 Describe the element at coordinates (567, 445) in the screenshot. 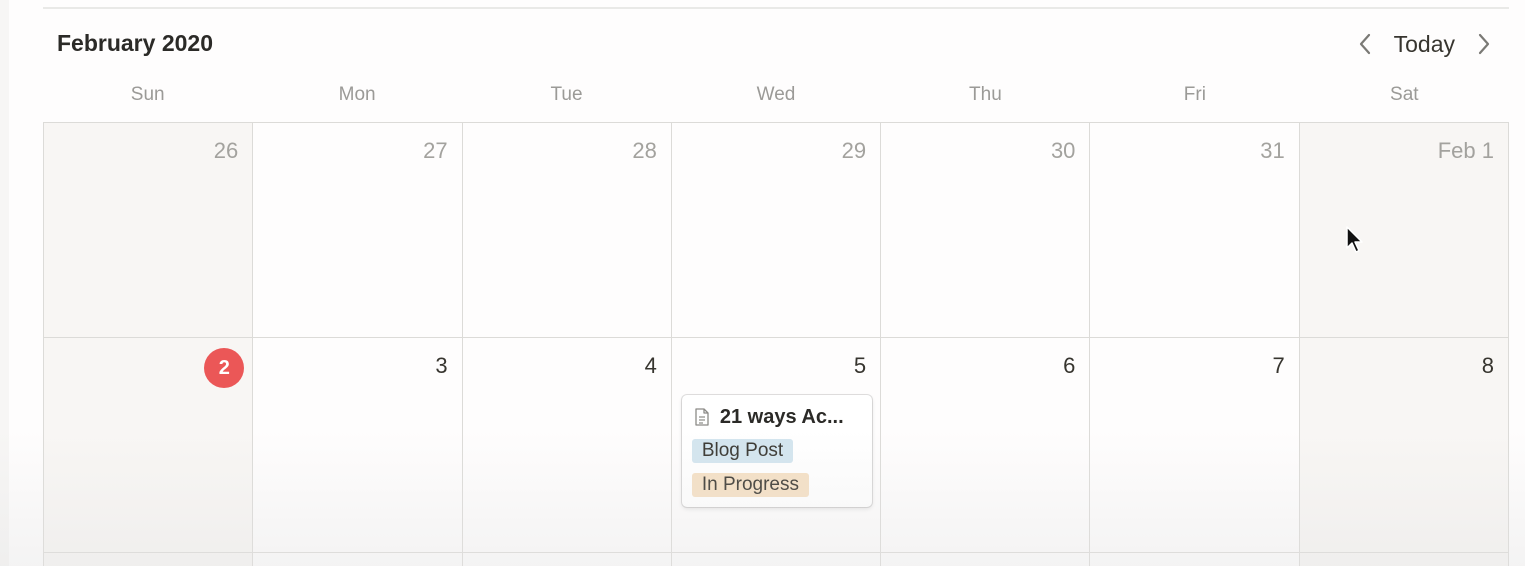

I see `day-cell: 4` at that location.